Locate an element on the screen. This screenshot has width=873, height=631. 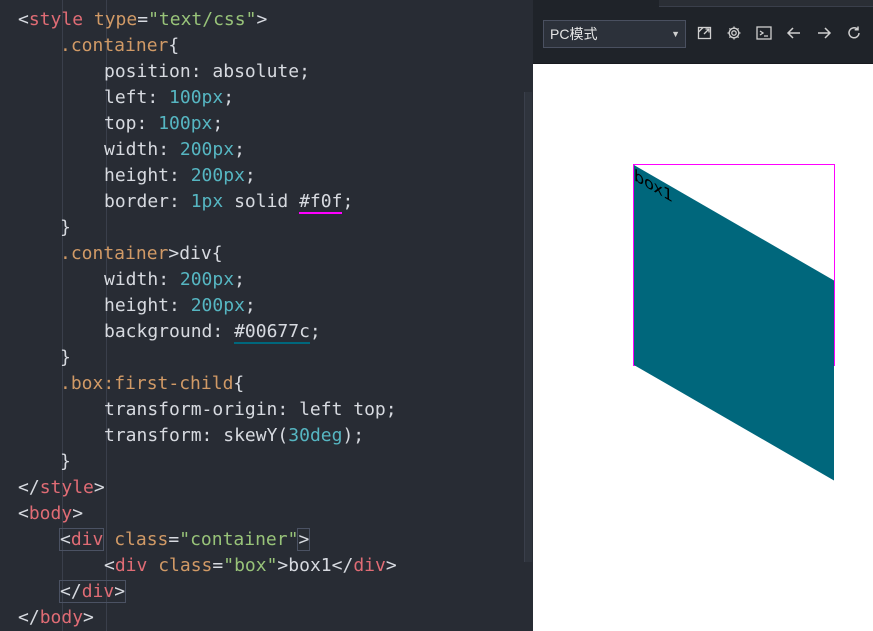
css-property: top is located at coordinates (120, 123).